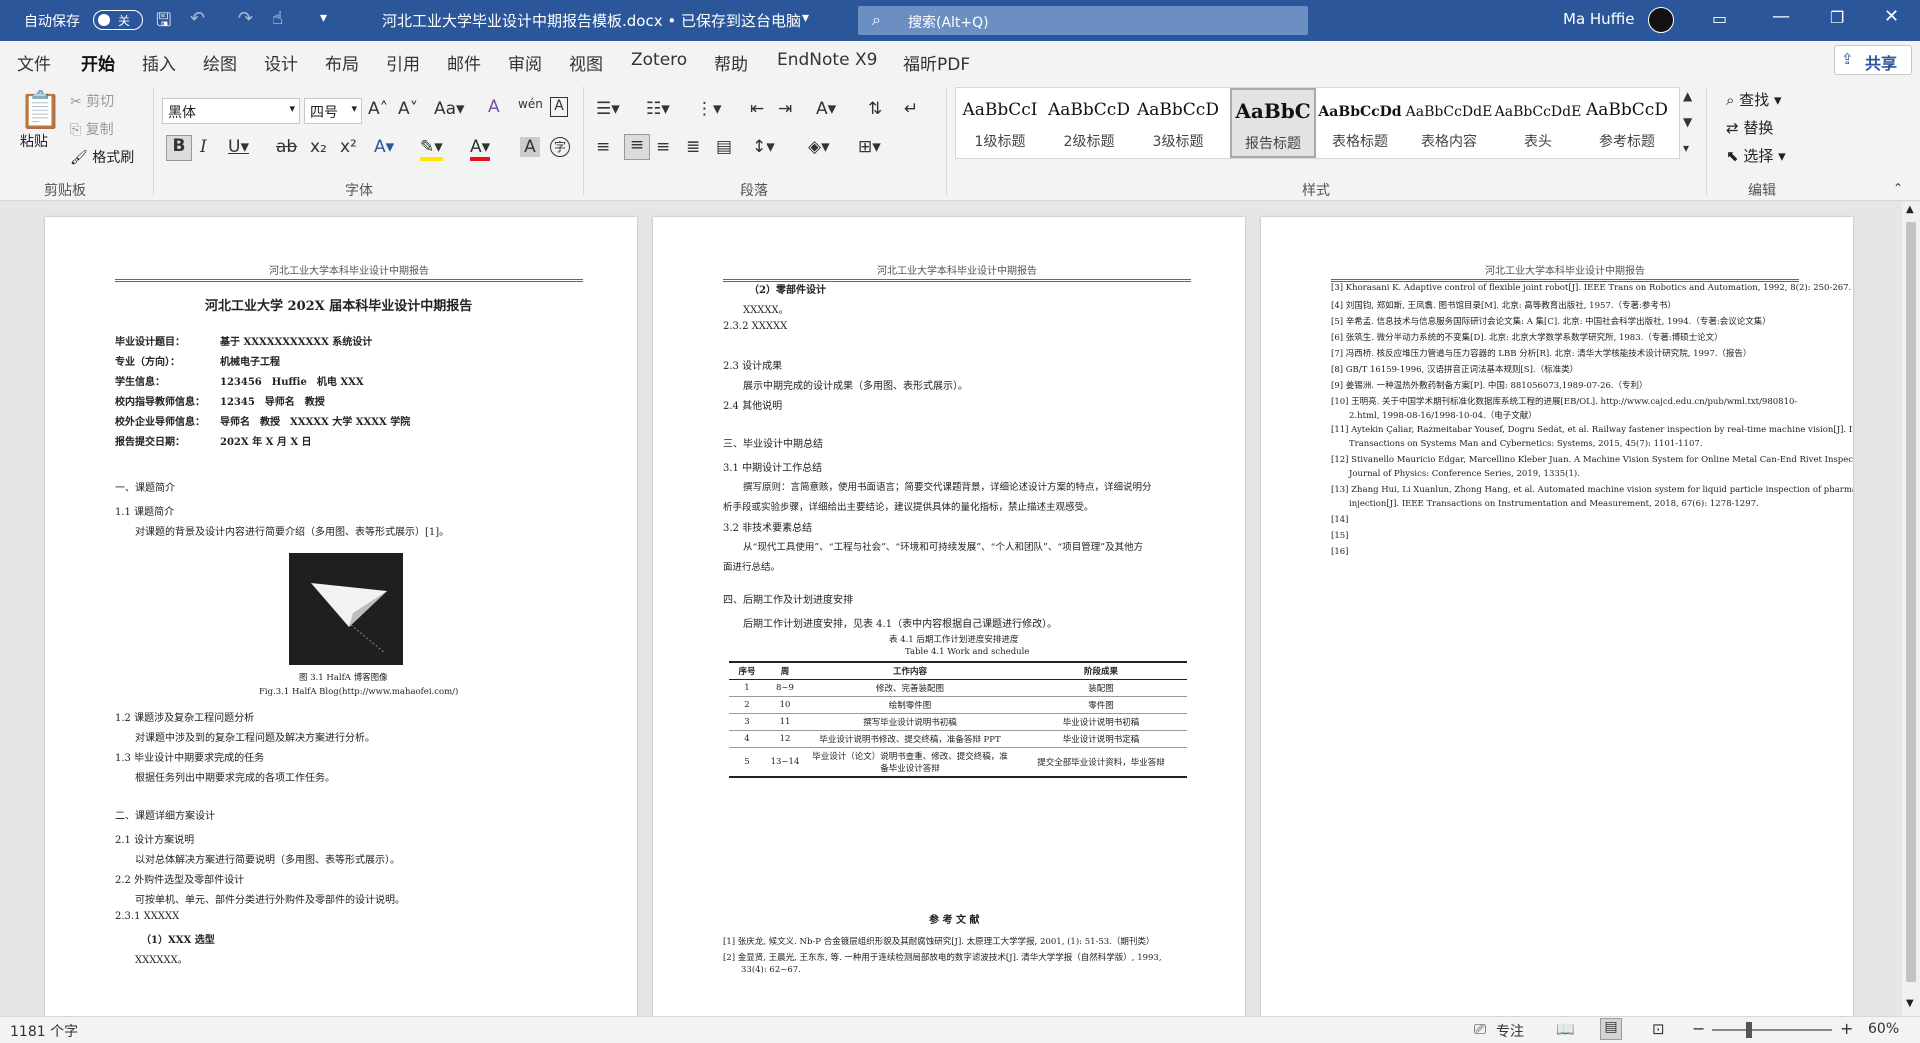 This screenshot has height=1043, width=1920. Describe the element at coordinates (1510, 1031) in the screenshot. I see `focus-label: 专注` at that location.